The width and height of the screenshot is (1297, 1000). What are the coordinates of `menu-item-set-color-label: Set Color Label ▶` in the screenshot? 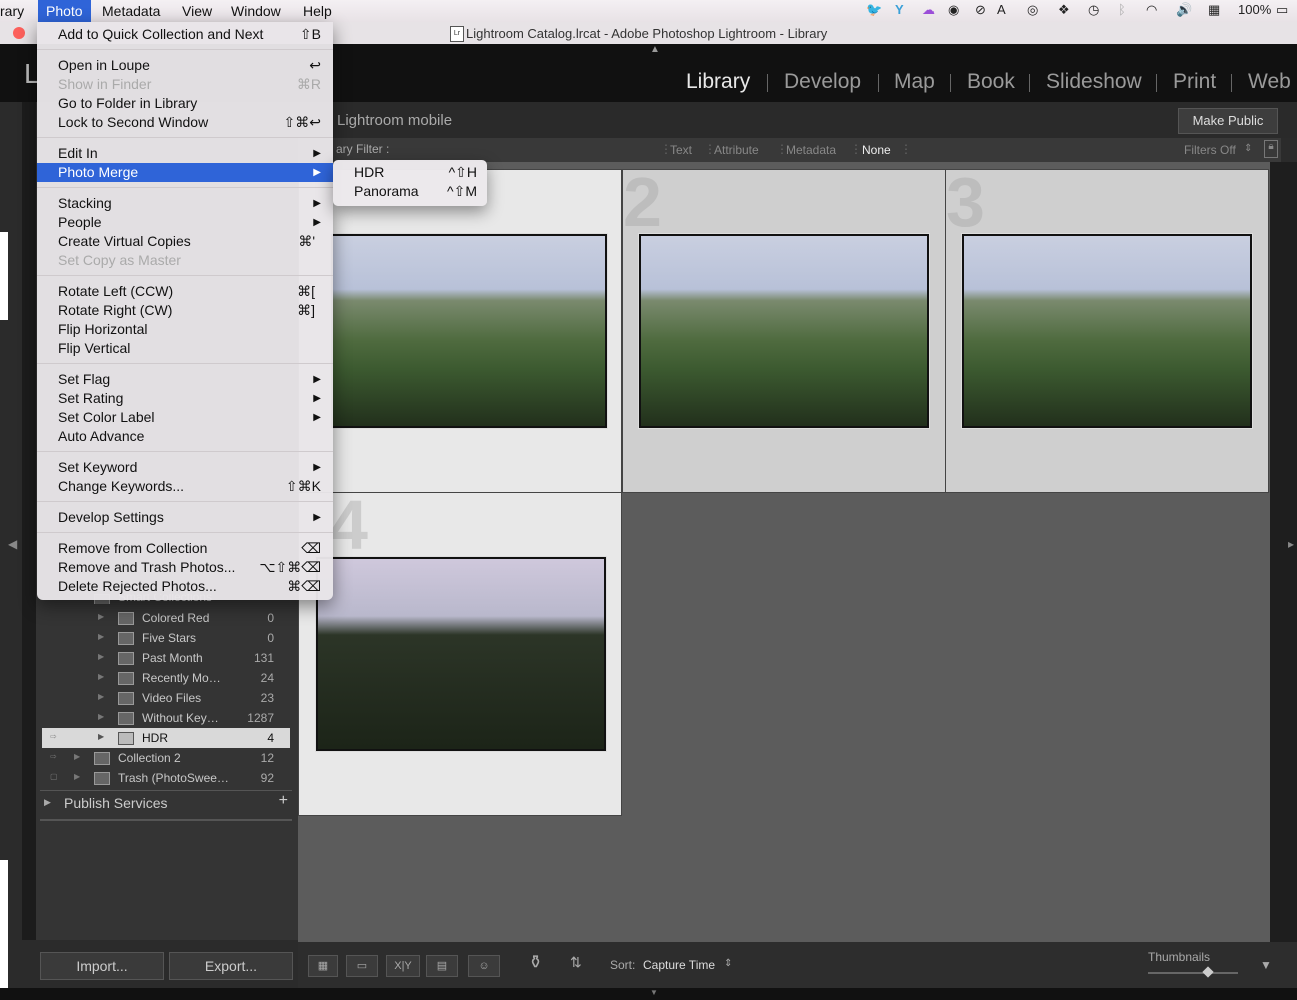 It's located at (185, 417).